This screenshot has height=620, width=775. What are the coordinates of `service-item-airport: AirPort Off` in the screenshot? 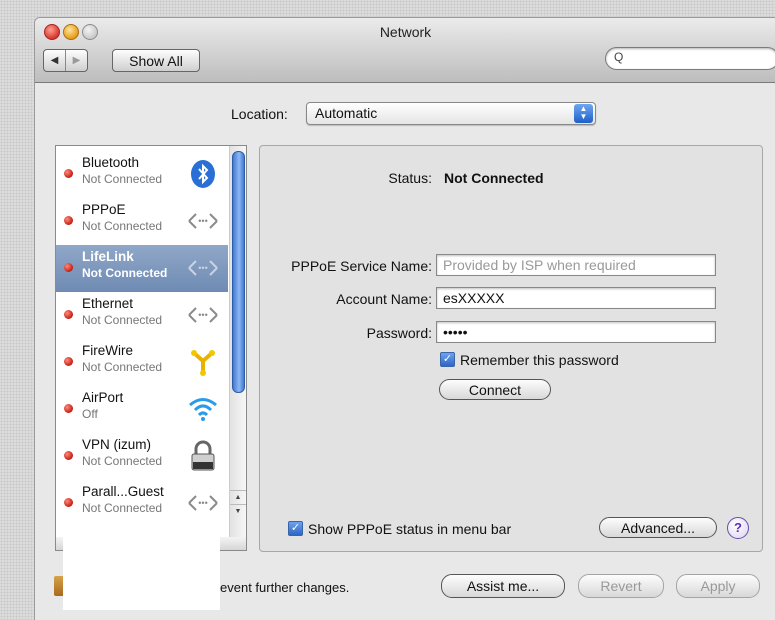 It's located at (142, 409).